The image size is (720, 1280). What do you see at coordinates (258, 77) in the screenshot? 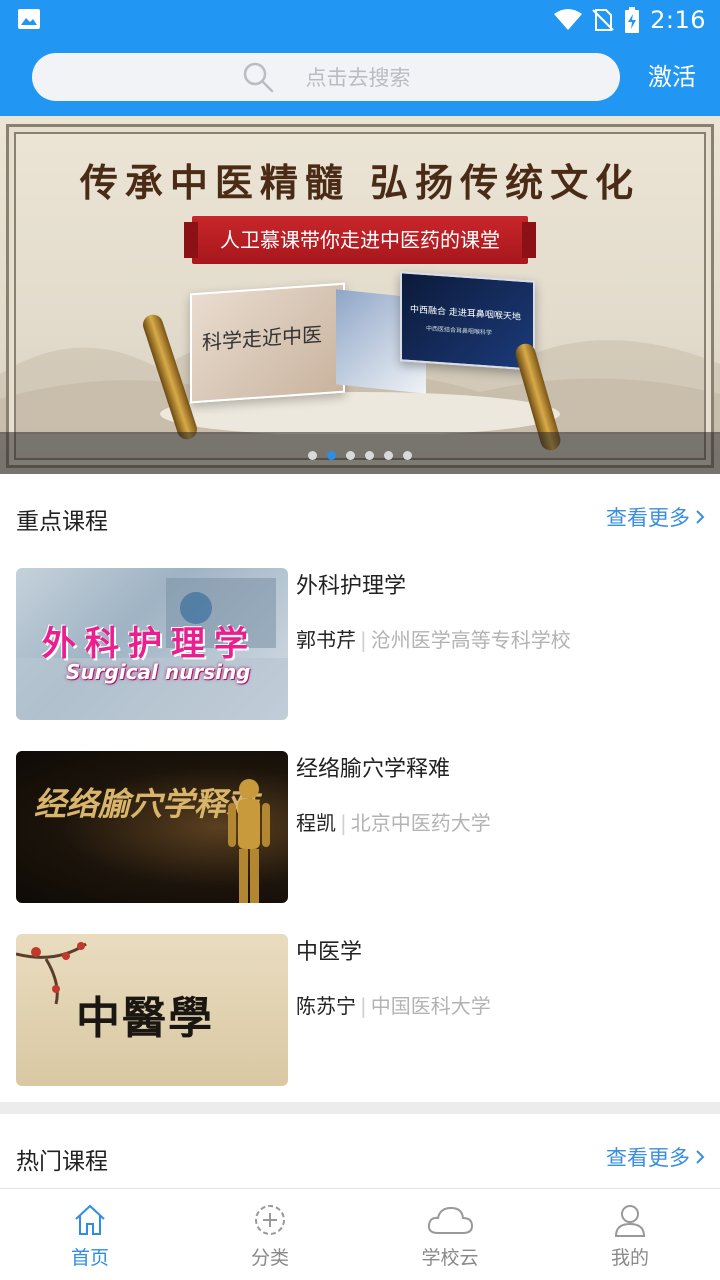
I see `search-icon` at bounding box center [258, 77].